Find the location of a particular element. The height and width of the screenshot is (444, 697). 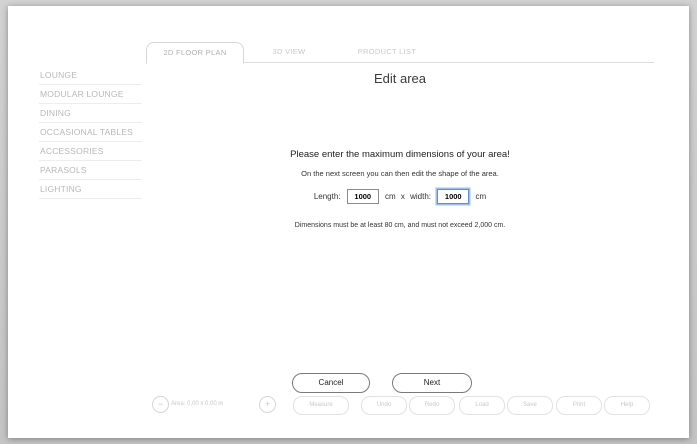

sidebar-item-accessories: ACCESSORIES is located at coordinates (90, 151).